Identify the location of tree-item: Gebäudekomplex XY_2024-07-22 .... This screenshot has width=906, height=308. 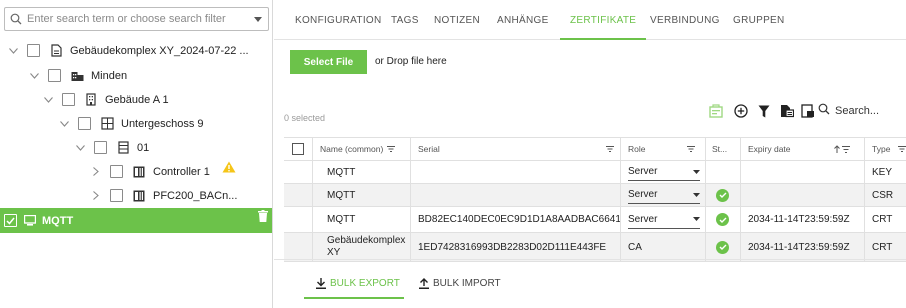
(136, 50).